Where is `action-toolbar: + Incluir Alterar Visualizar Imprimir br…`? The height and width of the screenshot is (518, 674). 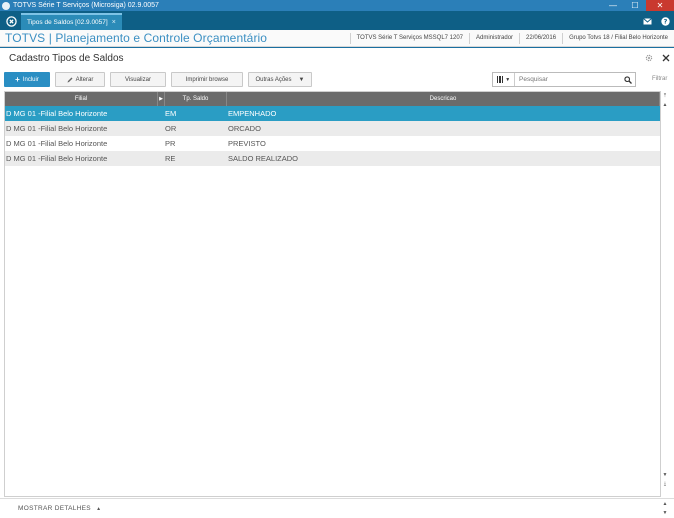 action-toolbar: + Incluir Alterar Visualizar Imprimir br… is located at coordinates (158, 79).